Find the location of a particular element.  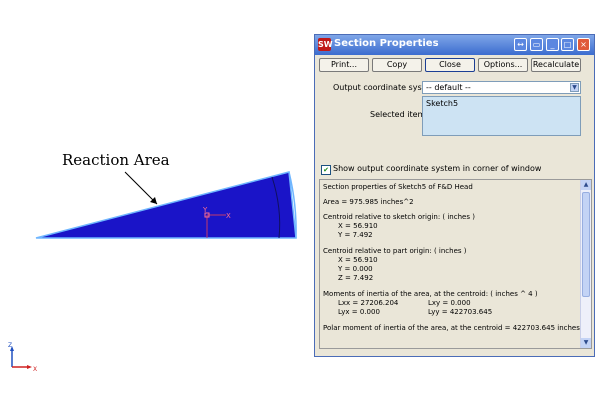

copy-button: Copy is located at coordinates (397, 65).